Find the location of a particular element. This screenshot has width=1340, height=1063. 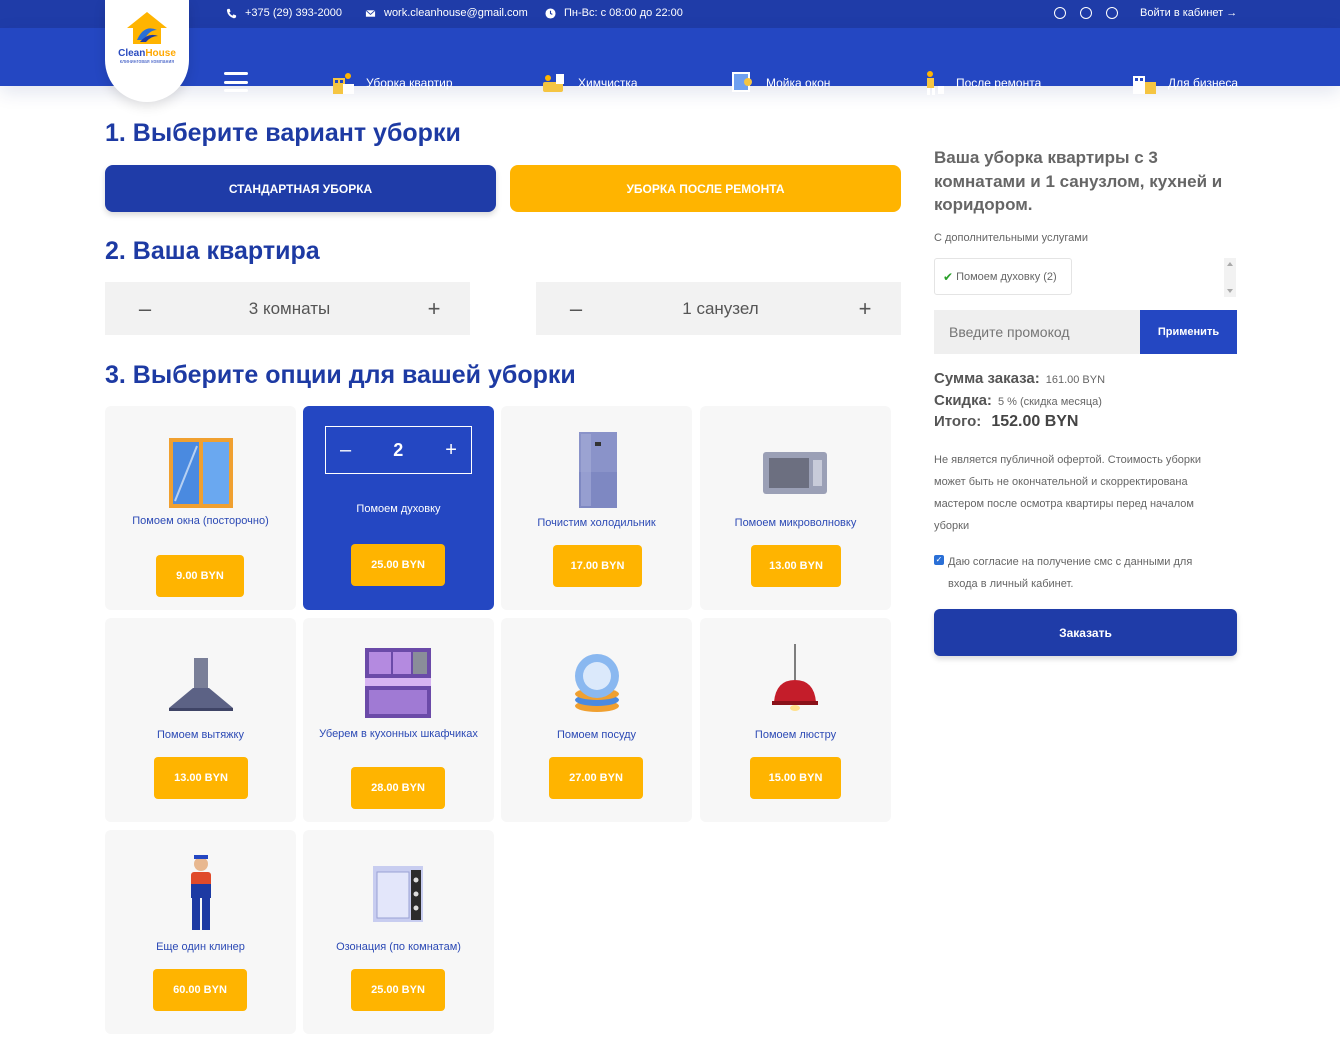

logo: CleanHouse клининговая компания is located at coordinates (147, 51).